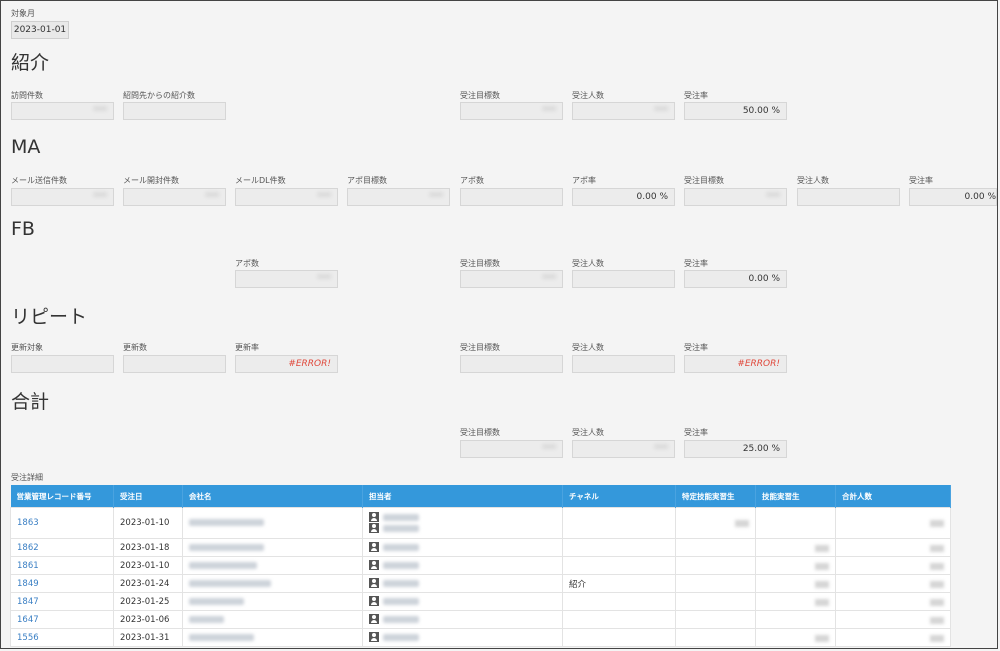 This screenshot has width=1000, height=651. I want to click on table-row: 1863 2023-01-10, so click(480, 523).